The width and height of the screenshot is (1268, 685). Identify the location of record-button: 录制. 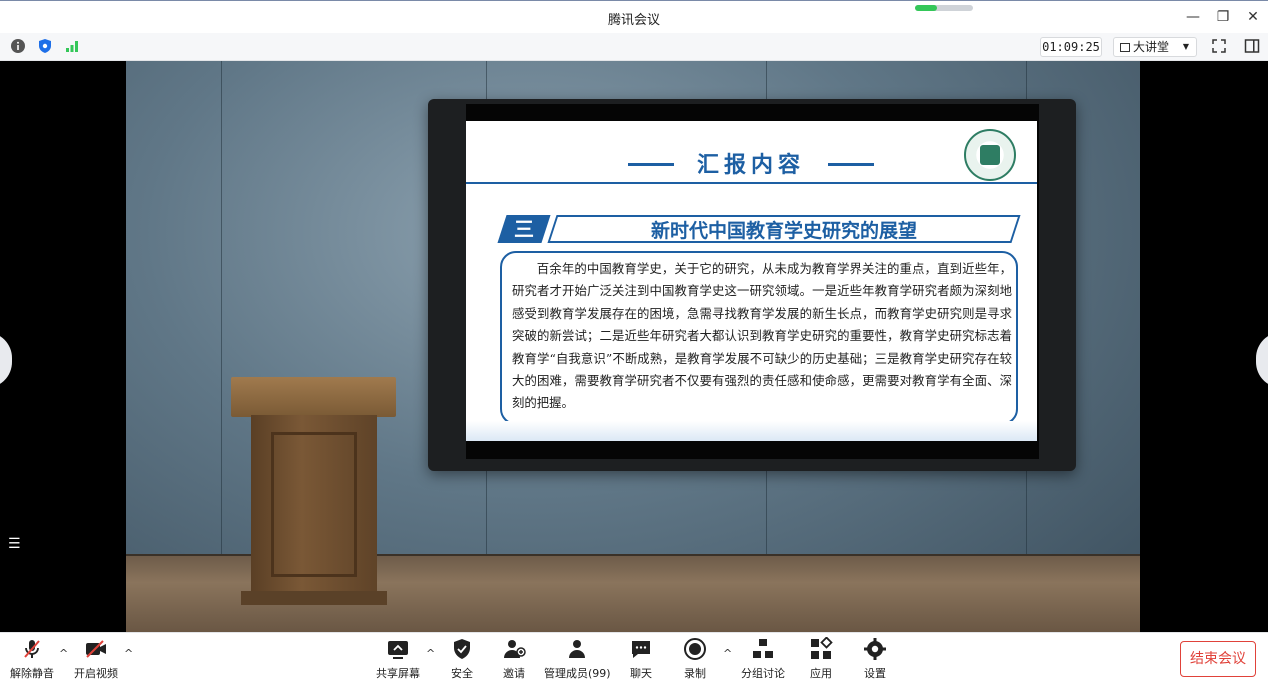
(695, 660).